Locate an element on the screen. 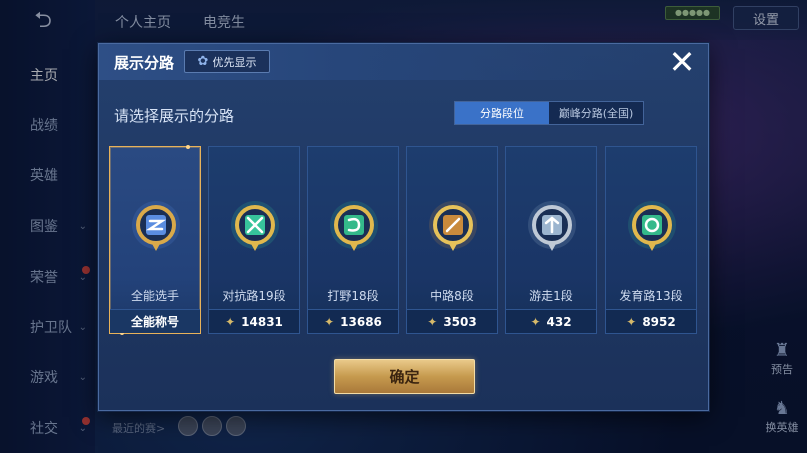  lane-card-value-row: ✦ 8952 is located at coordinates (651, 321).